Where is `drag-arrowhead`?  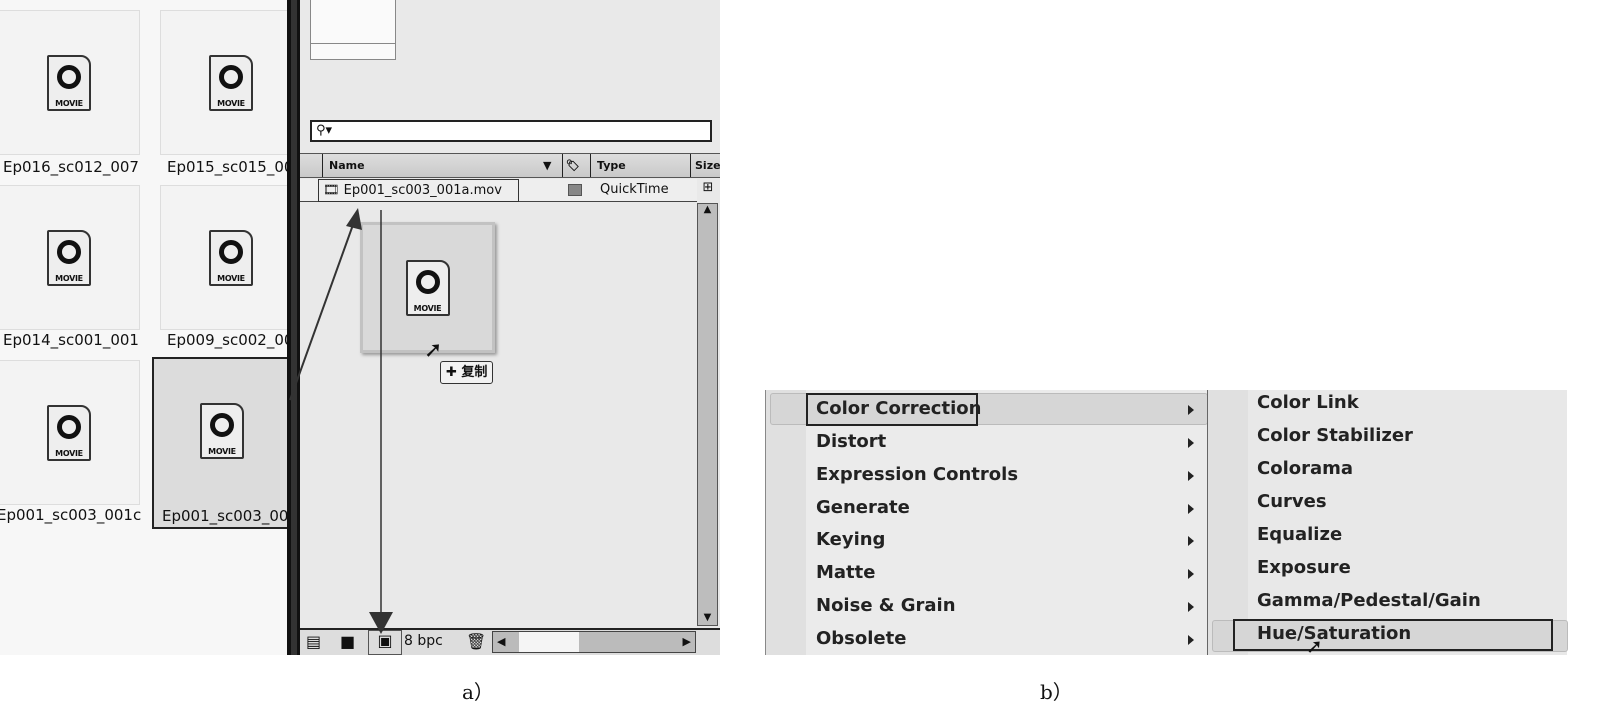
drag-arrowhead is located at coordinates (354, 219).